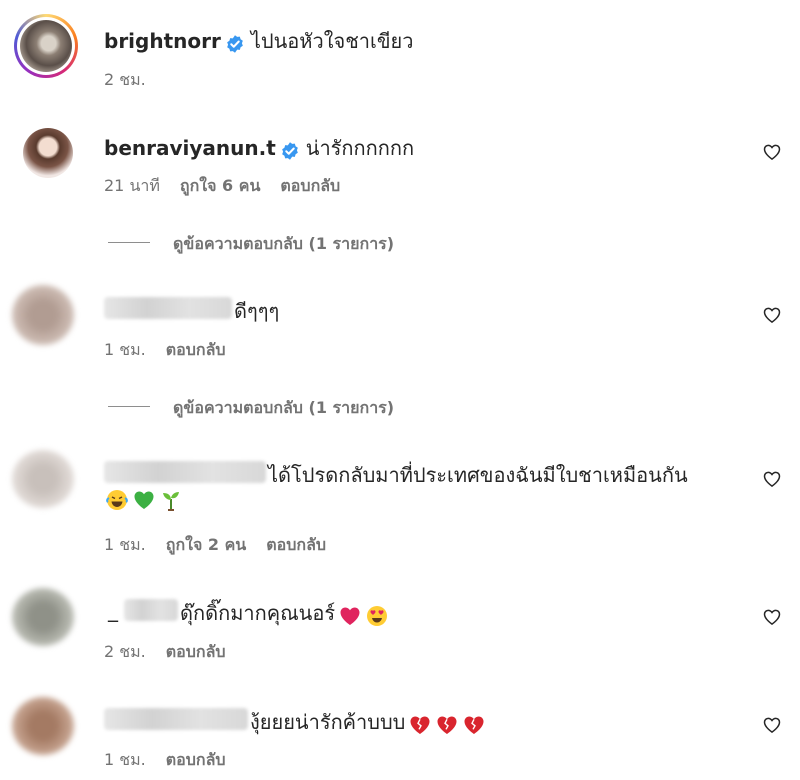 This screenshot has height=780, width=800. Describe the element at coordinates (328, 722) in the screenshot. I see `comment-text: งุ้ยยยน่ารักค้าบบบ` at that location.